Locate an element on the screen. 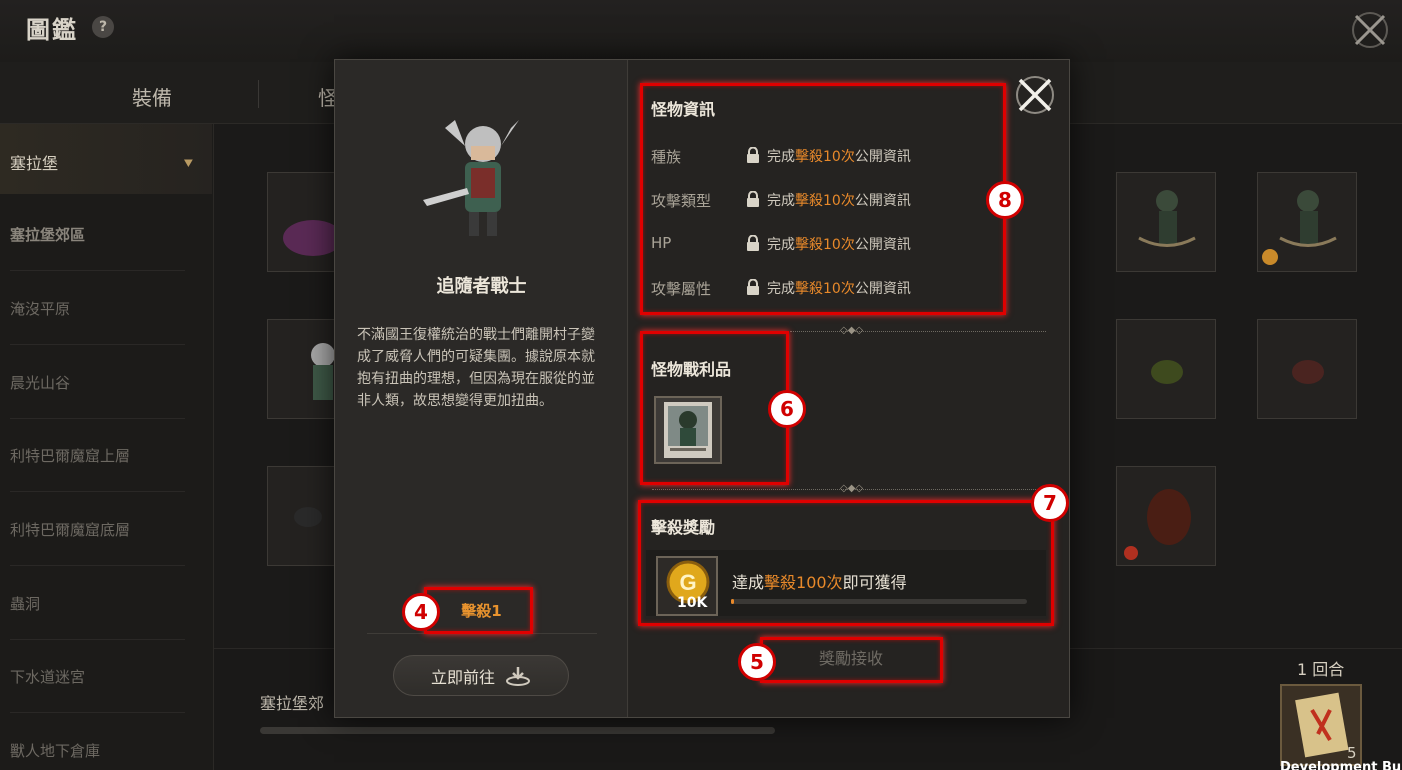 The height and width of the screenshot is (770, 1402). tab-equipment: 裝備 is located at coordinates (152, 96).